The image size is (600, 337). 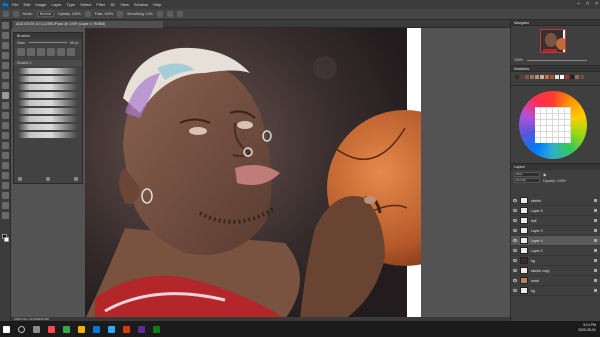 I want to click on menu-select: Select, so click(x=85, y=4).